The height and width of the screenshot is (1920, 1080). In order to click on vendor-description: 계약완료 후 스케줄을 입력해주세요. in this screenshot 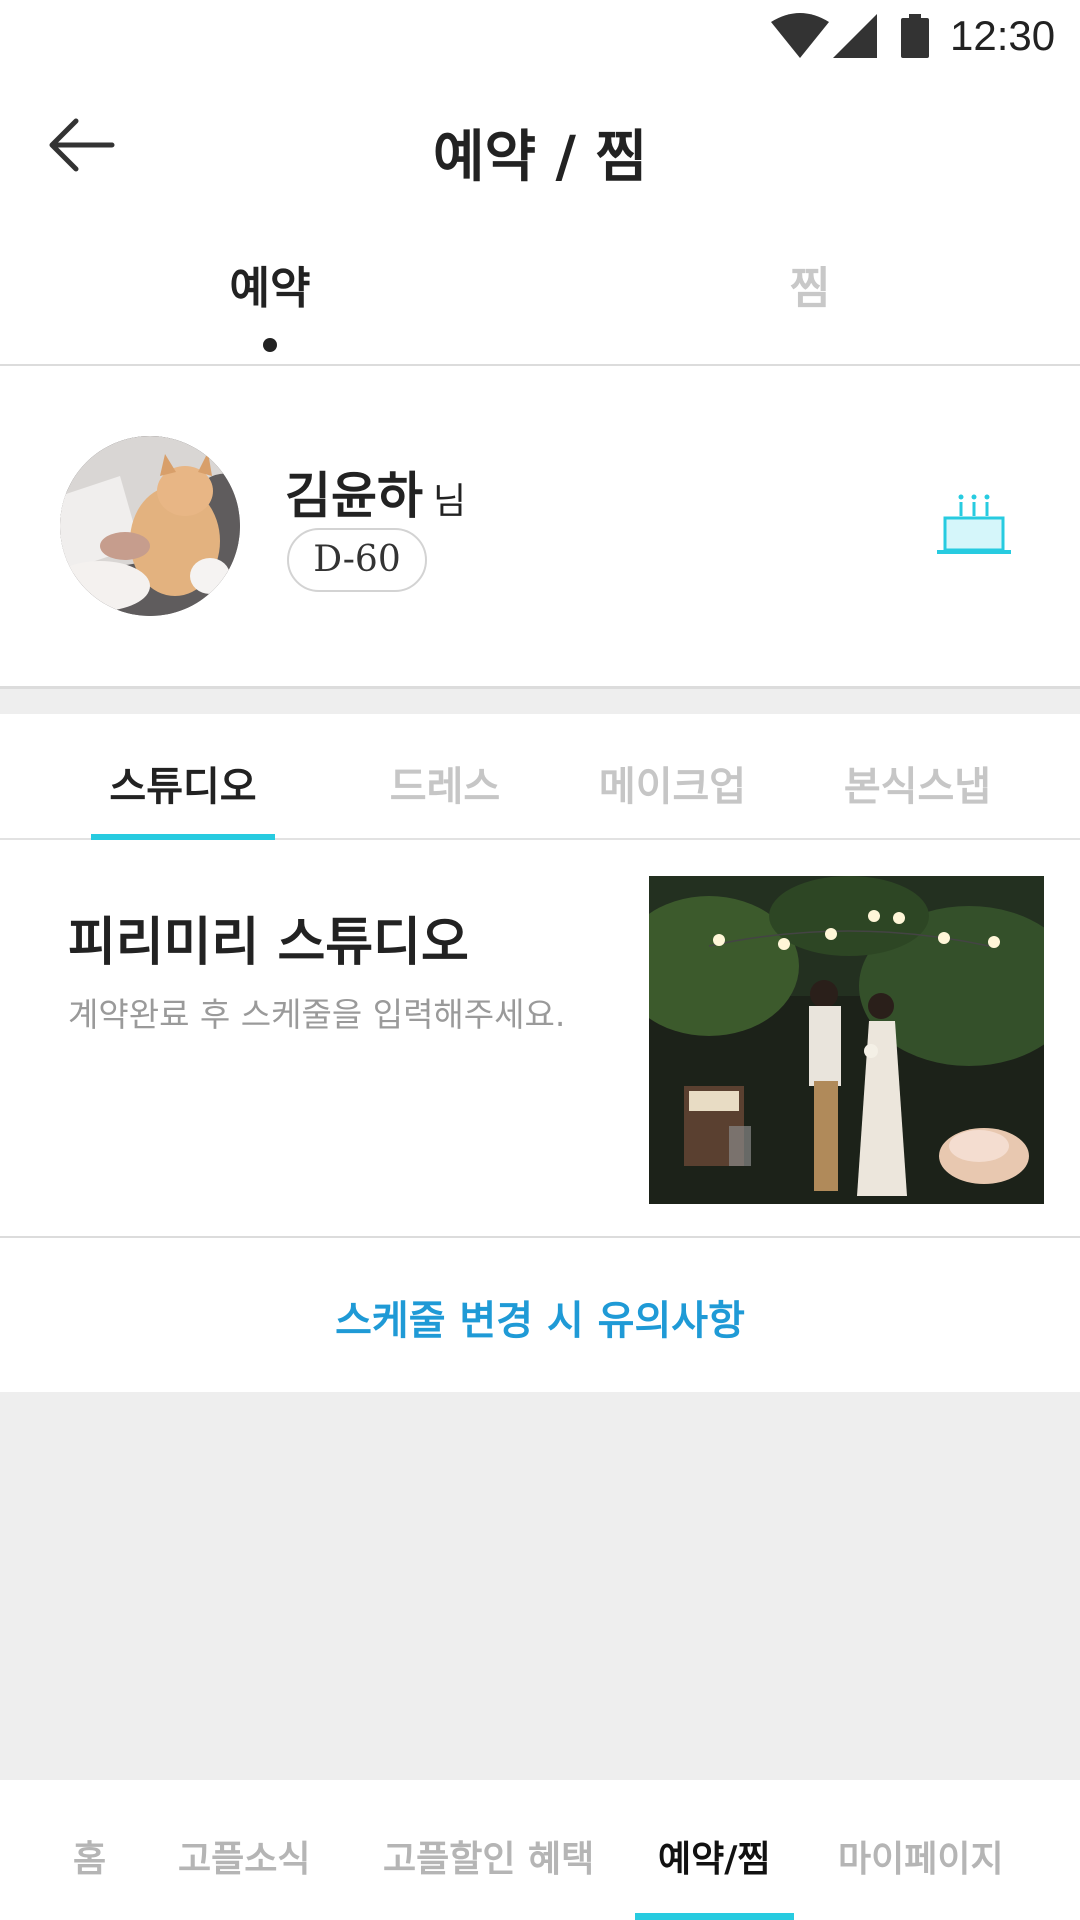, I will do `click(317, 1014)`.